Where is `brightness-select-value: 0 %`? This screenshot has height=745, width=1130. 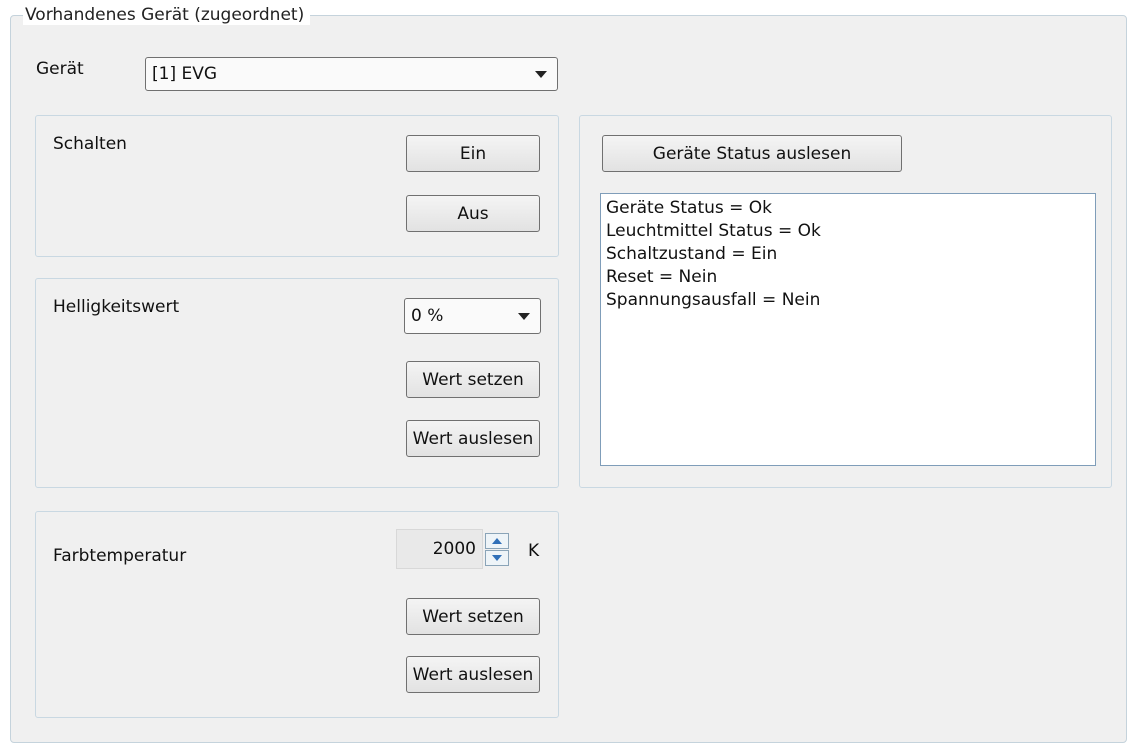 brightness-select-value: 0 % is located at coordinates (427, 316).